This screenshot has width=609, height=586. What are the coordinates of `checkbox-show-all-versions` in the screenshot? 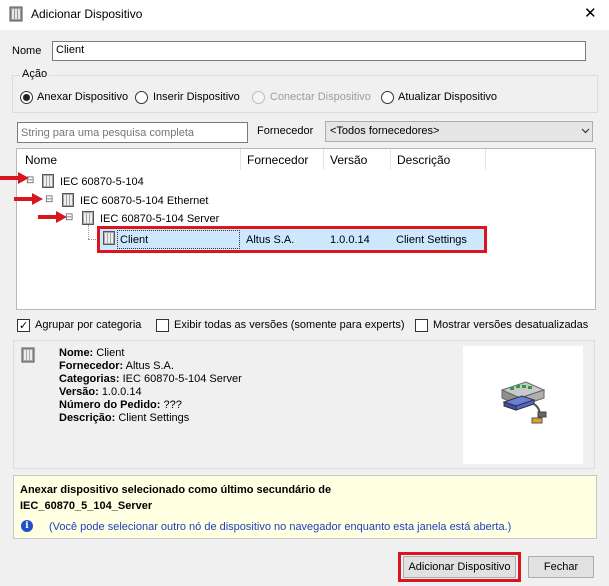 It's located at (162, 325).